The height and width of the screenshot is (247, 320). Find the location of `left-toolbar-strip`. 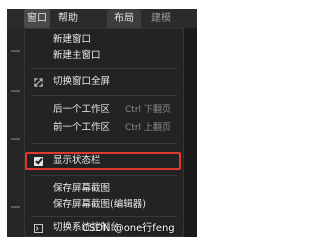

left-toolbar-strip is located at coordinates (15, 132).